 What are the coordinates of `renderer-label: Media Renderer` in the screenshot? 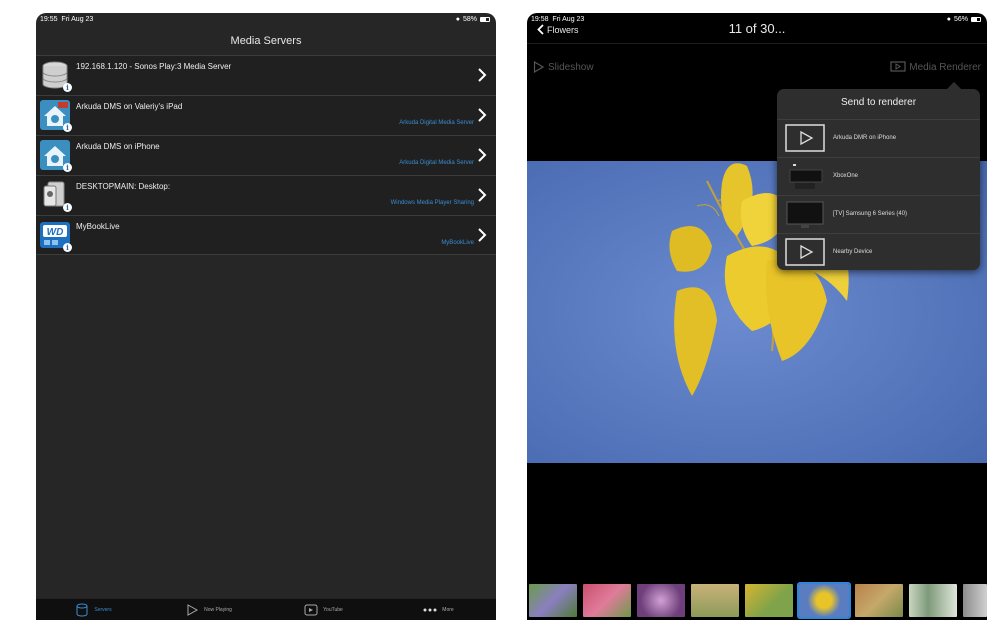 It's located at (945, 67).